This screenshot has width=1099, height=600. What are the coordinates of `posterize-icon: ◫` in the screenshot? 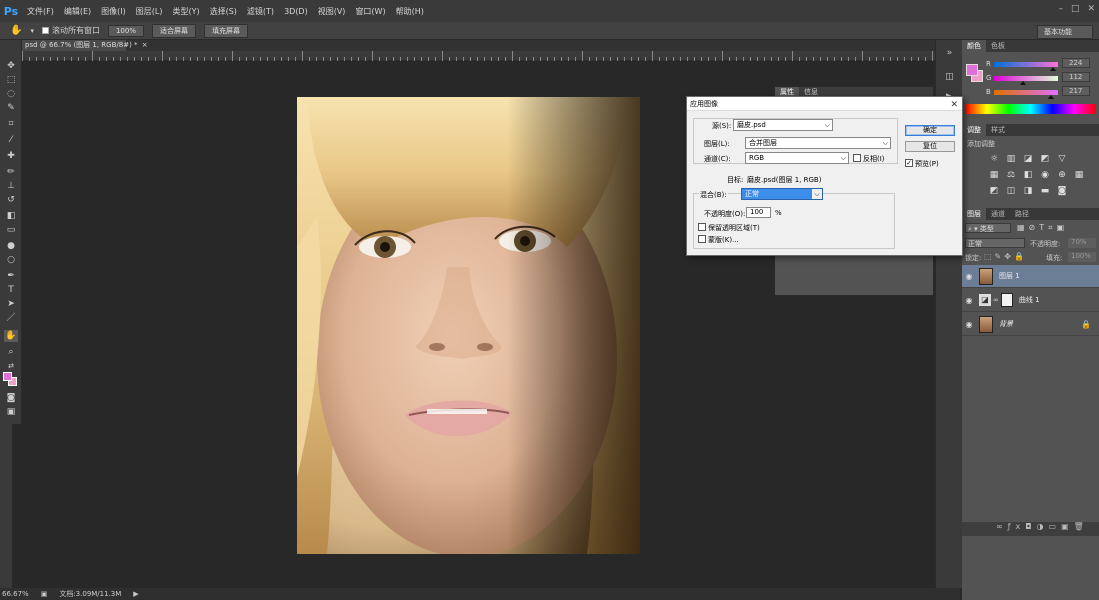 It's located at (1011, 191).